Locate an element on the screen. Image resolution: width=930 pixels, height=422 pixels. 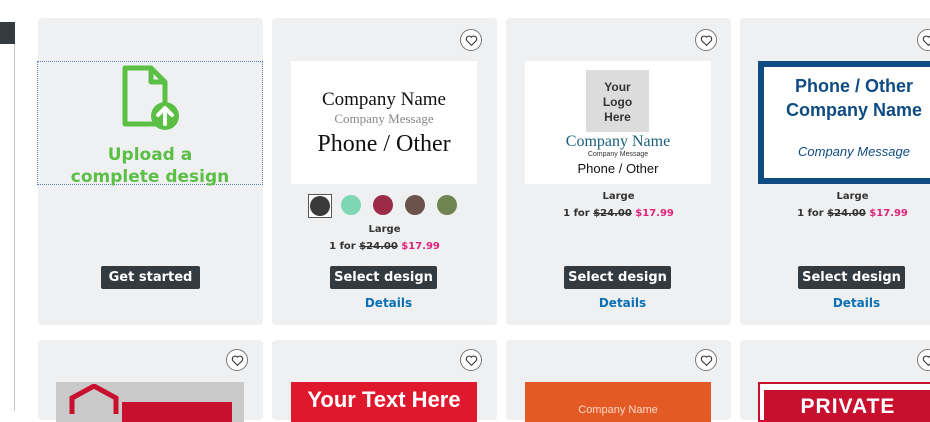
design-preview: Your Text Here is located at coordinates (384, 402).